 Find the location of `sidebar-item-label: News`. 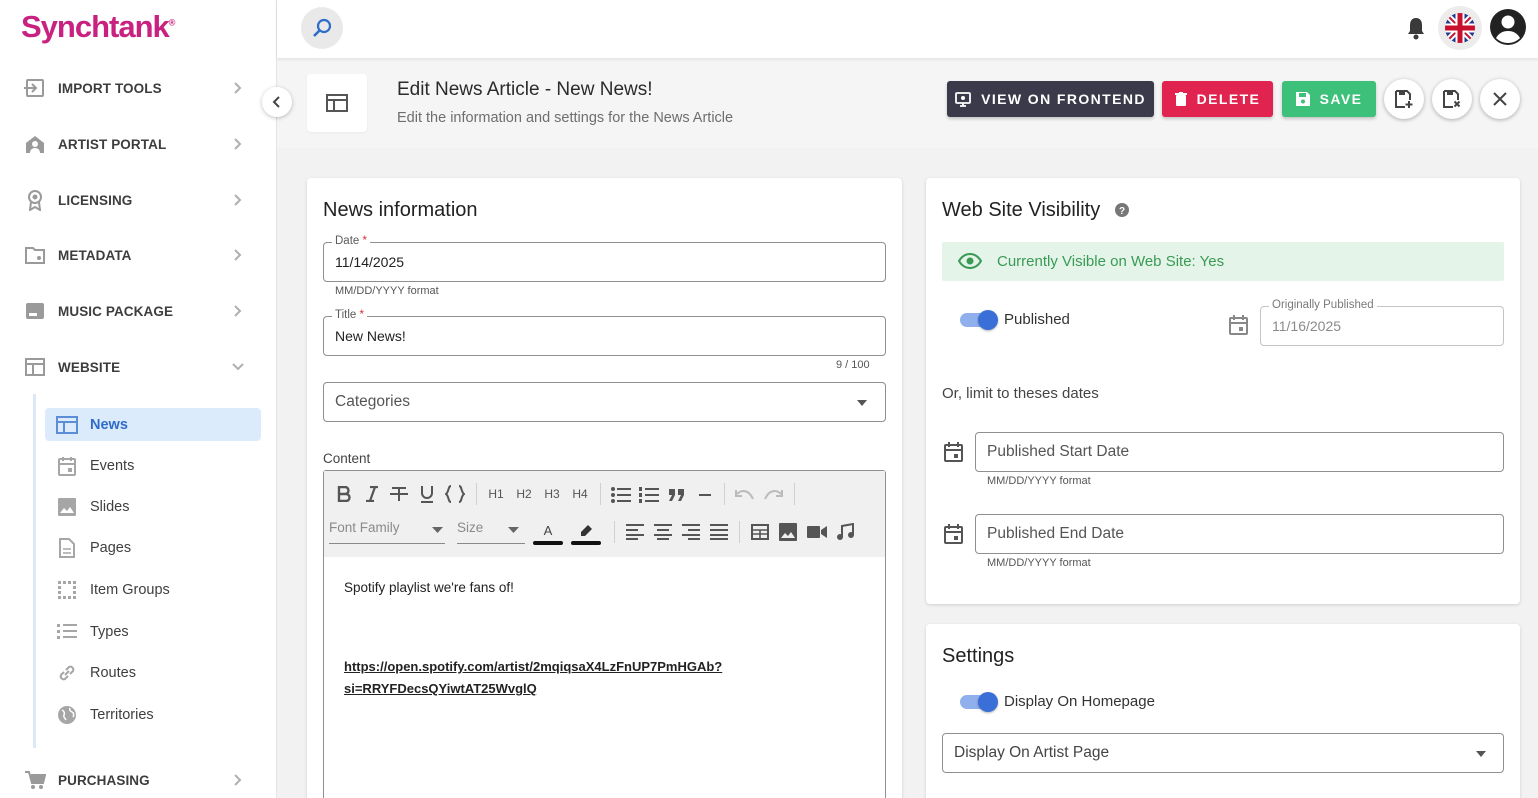

sidebar-item-label: News is located at coordinates (109, 424).